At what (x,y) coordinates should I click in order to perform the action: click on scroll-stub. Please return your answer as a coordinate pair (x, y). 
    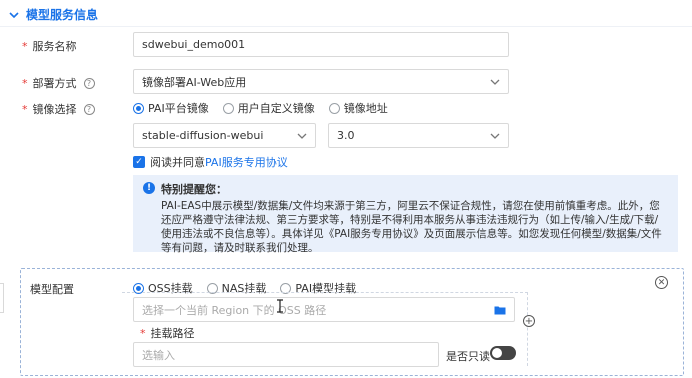
    Looking at the image, I should click on (2, 298).